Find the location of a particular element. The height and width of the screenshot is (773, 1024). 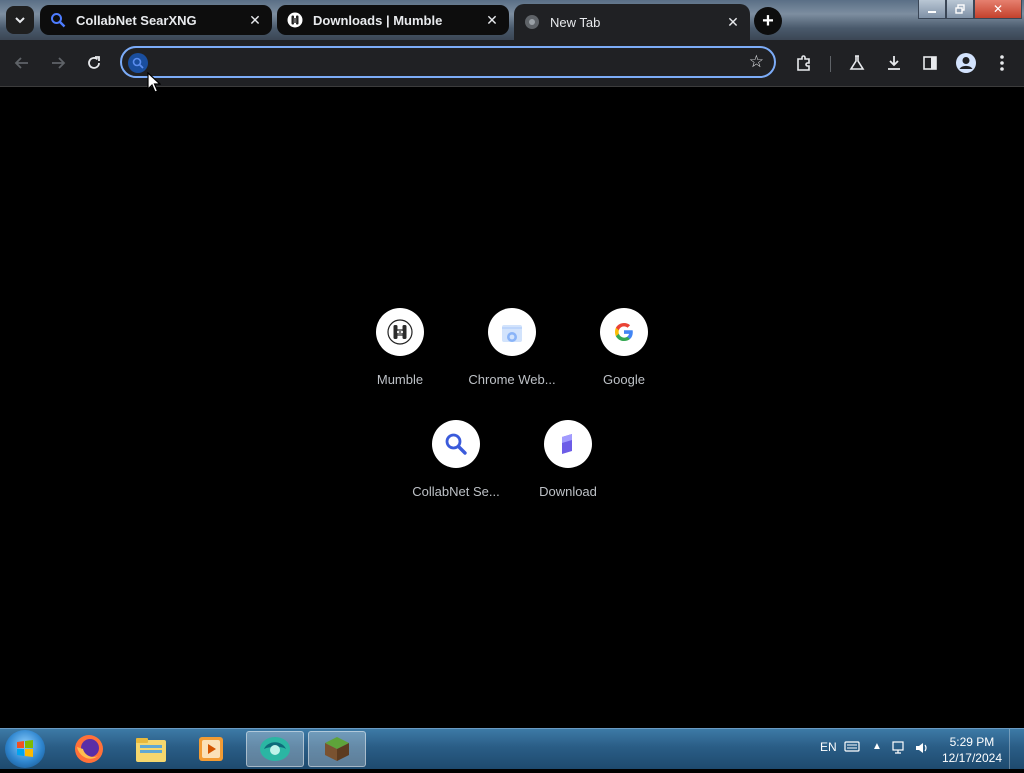

chevron-down-icon is located at coordinates (20, 20).